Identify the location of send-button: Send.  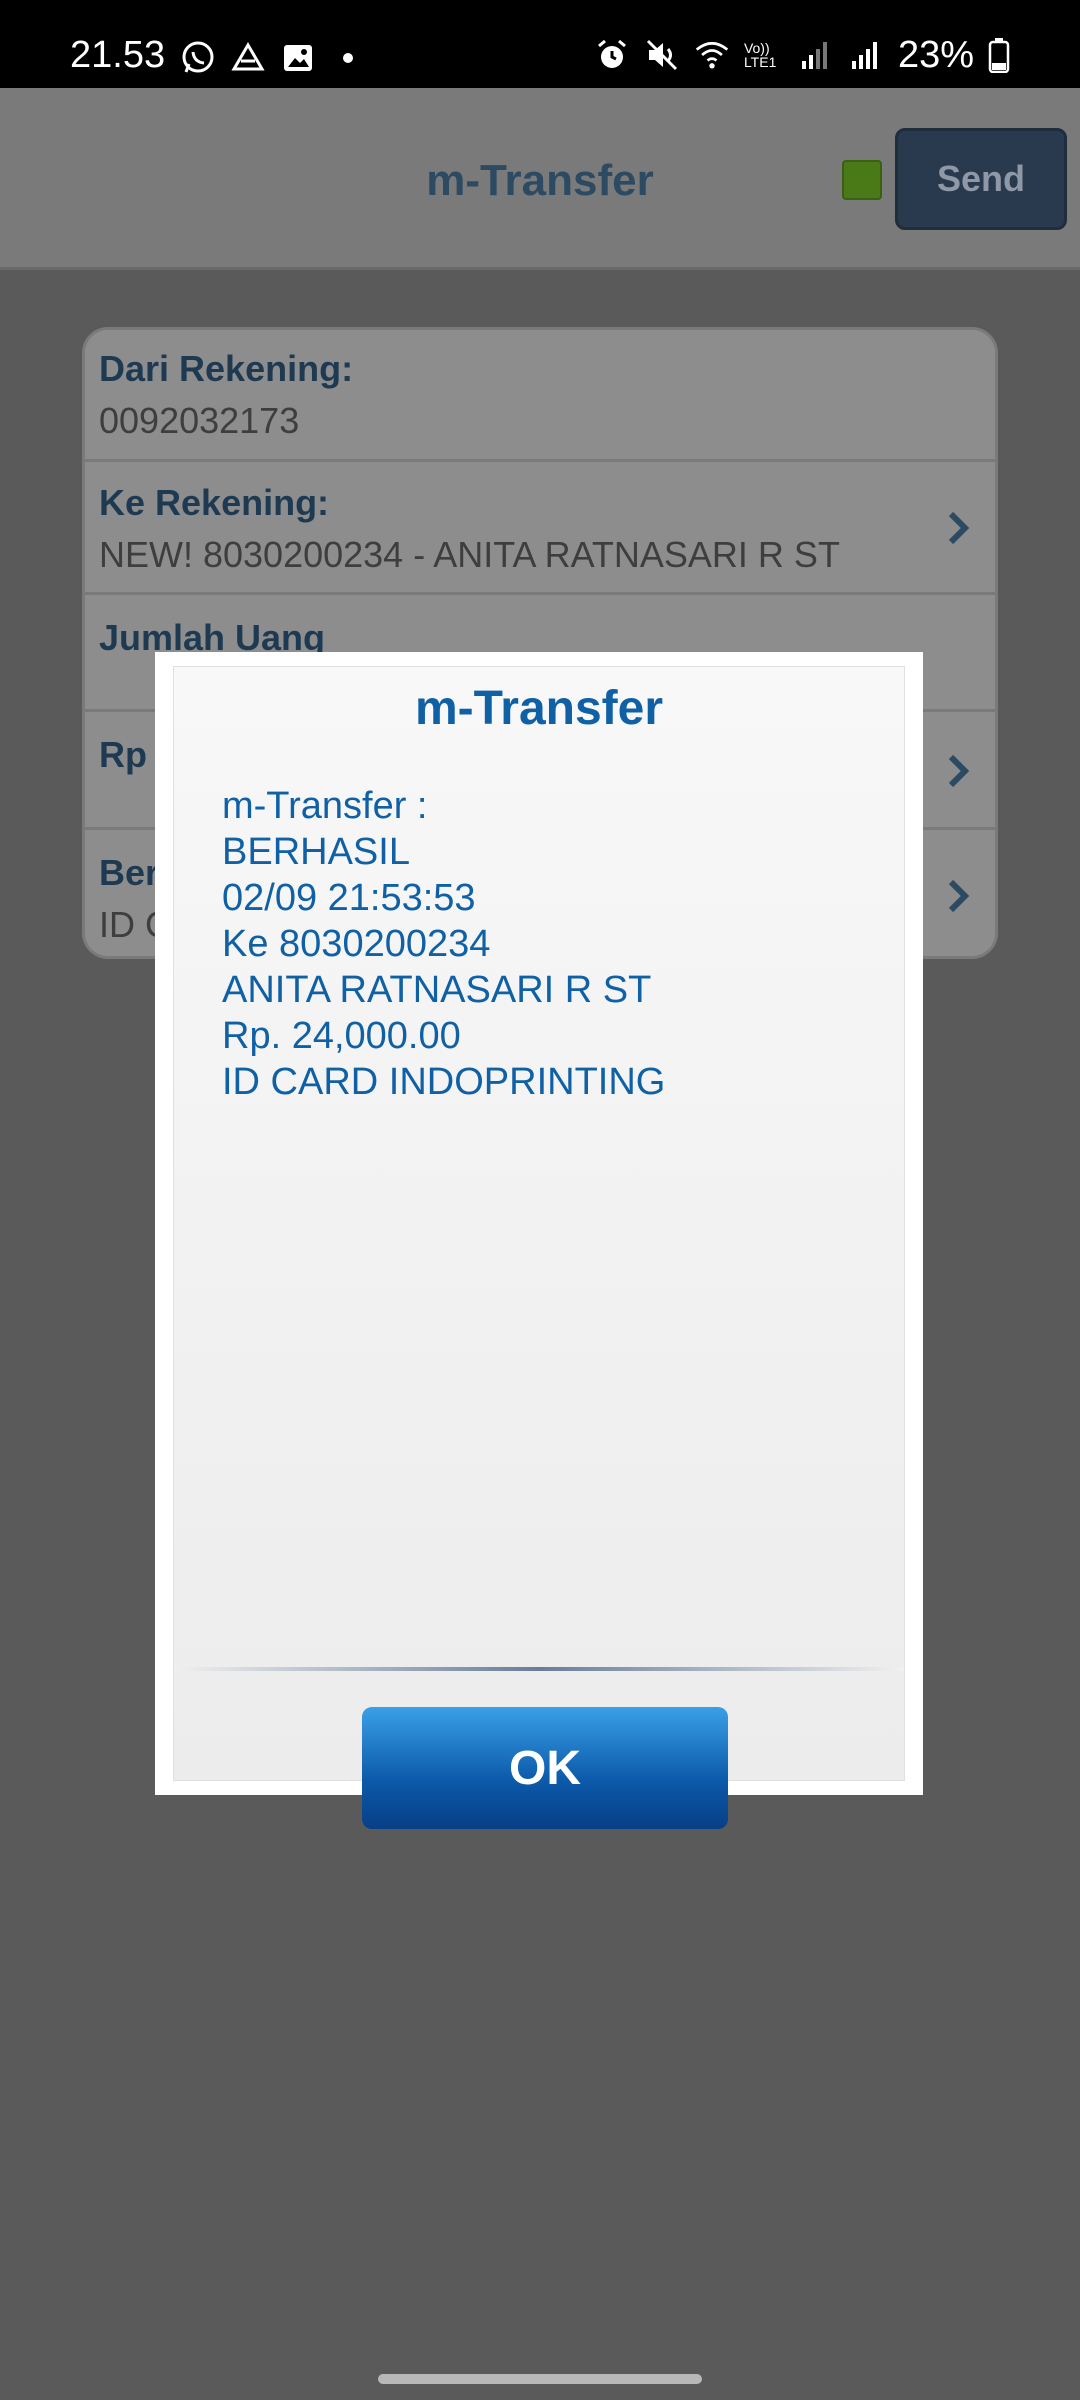
(981, 179).